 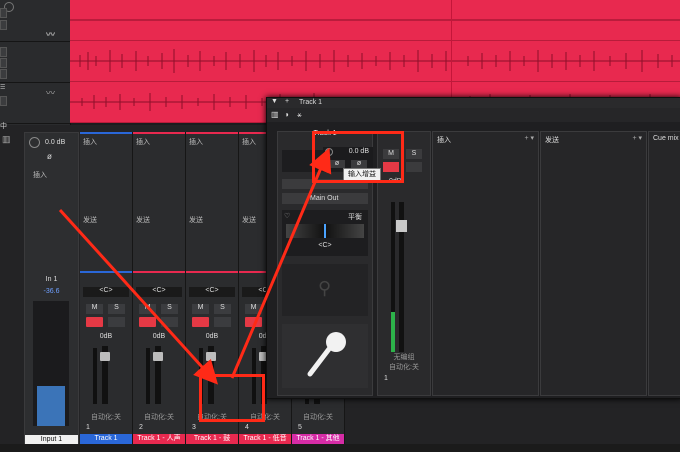 What do you see at coordinates (281, 263) in the screenshot?
I see `arrow-to-gain` at bounding box center [281, 263].